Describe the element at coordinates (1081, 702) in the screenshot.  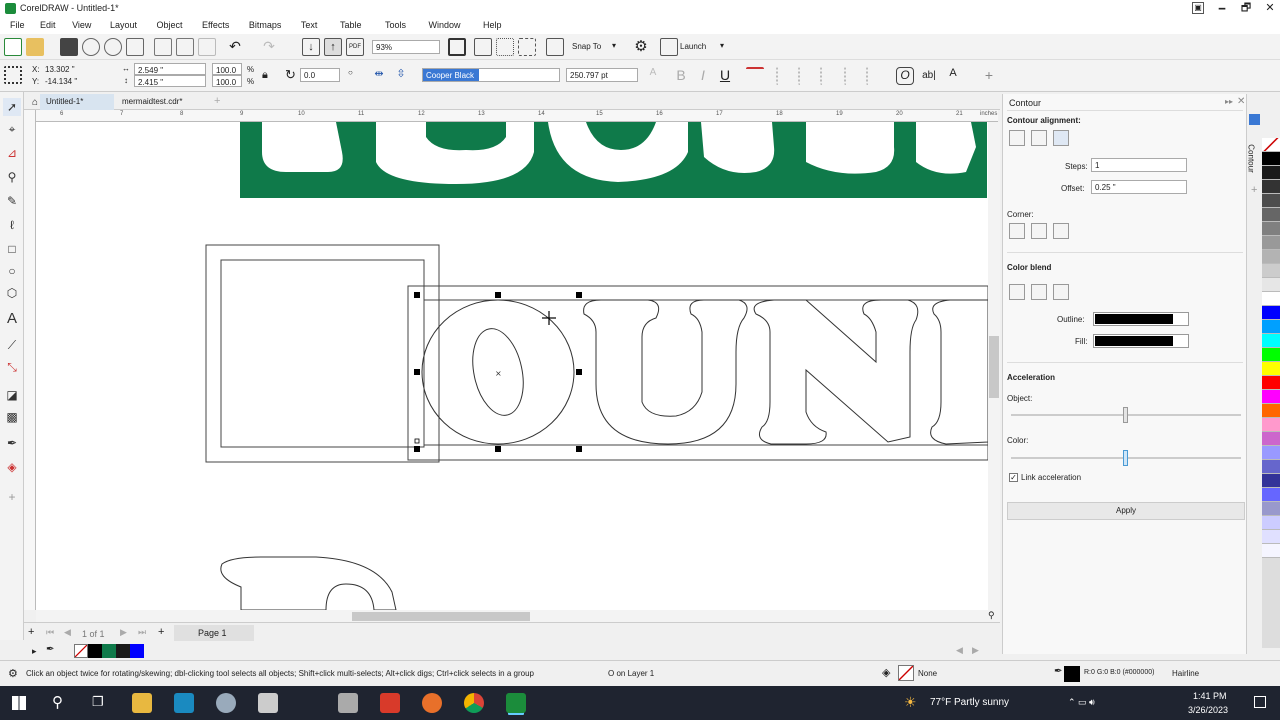
I see `tray-icons: ⌃ ▭ 🔊︎` at that location.